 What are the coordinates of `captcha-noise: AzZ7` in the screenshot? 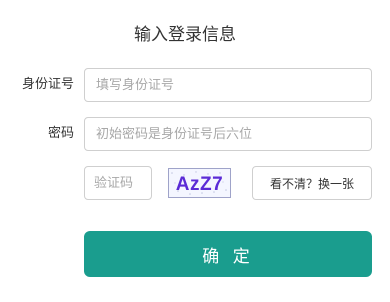 It's located at (199, 183).